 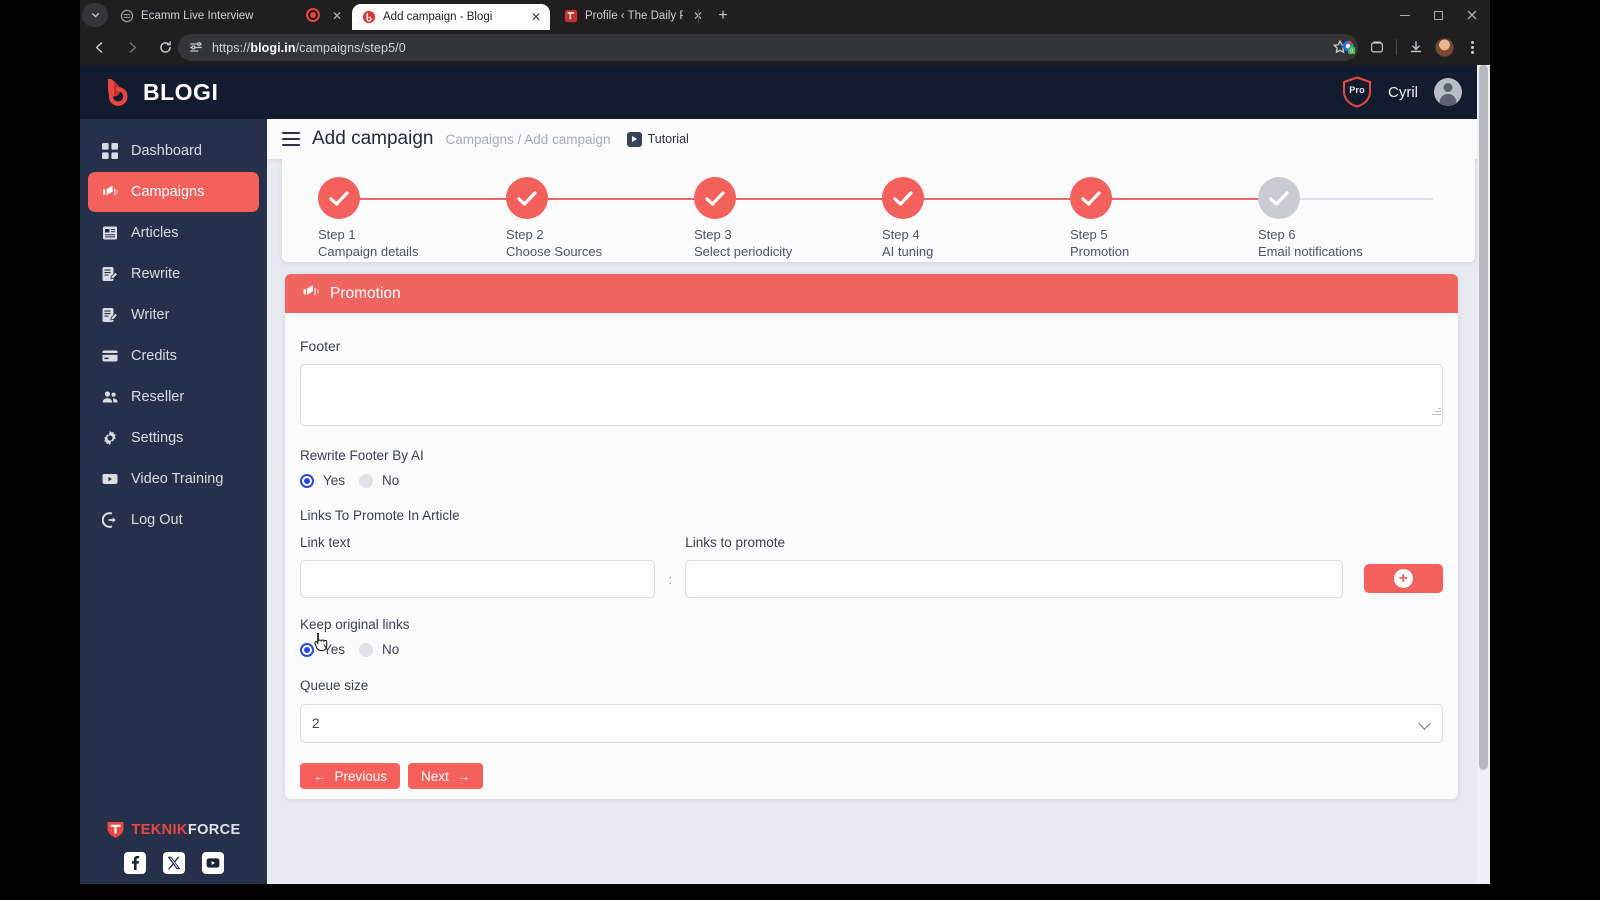 What do you see at coordinates (871, 293) in the screenshot?
I see `promotion-card-header: Promotion` at bounding box center [871, 293].